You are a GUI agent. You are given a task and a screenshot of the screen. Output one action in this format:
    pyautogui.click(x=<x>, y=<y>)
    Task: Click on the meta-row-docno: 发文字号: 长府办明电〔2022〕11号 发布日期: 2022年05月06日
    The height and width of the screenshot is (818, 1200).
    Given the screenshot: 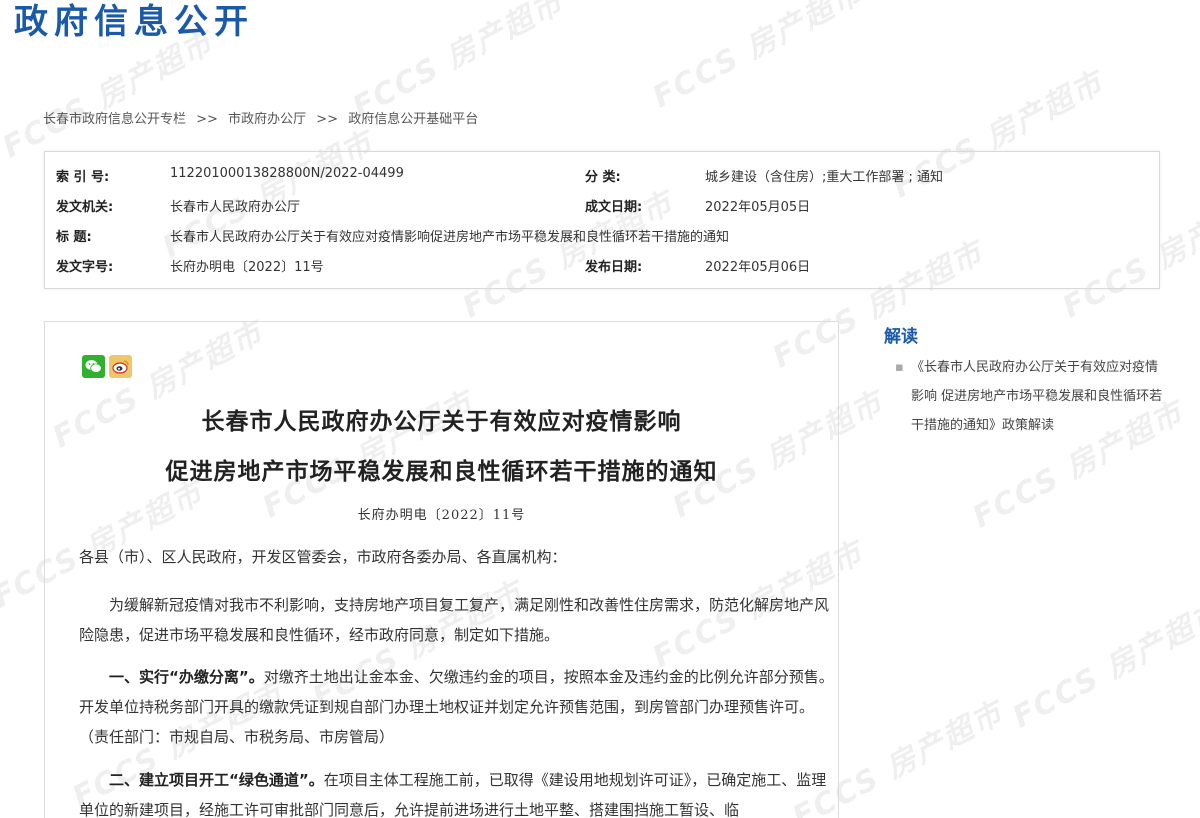 What is the action you would take?
    pyautogui.click(x=602, y=266)
    